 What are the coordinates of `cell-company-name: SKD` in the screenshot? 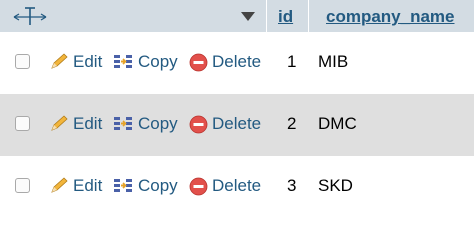 It's located at (335, 186).